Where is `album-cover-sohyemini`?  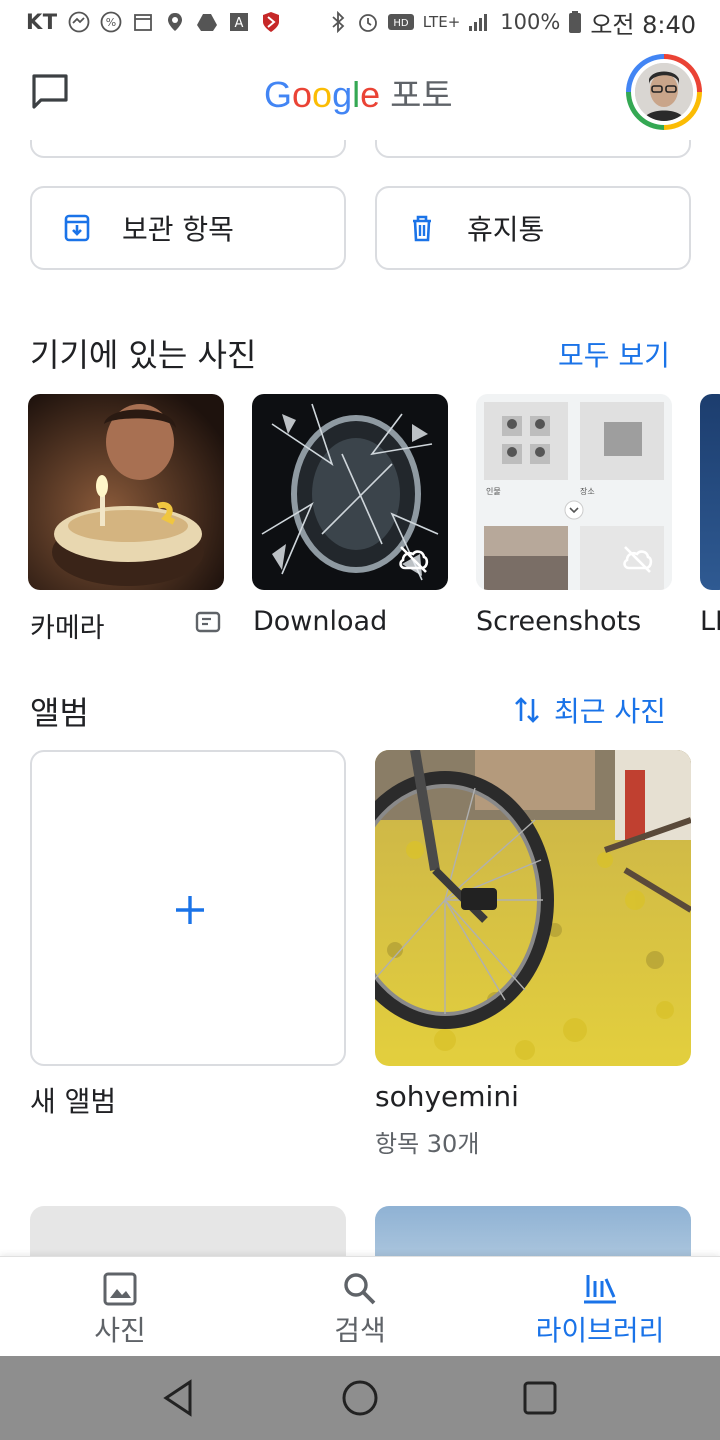 album-cover-sohyemini is located at coordinates (533, 908).